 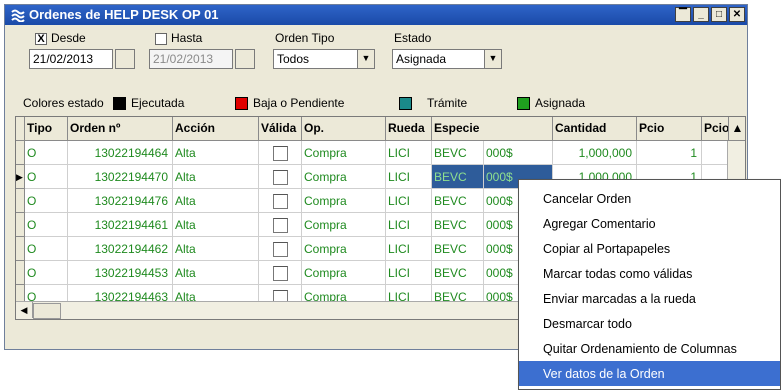 I want to click on title-bar: Ordenes de HELP DESK OP 01 ▔ _ □ ✕, so click(x=376, y=15).